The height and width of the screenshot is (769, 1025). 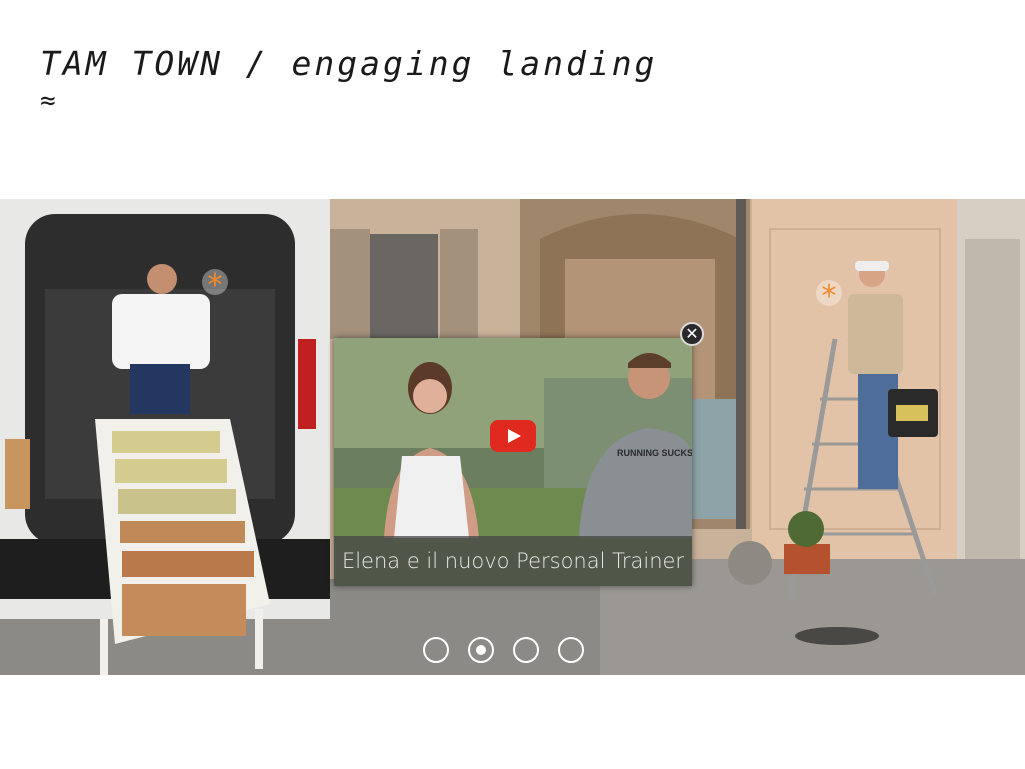 What do you see at coordinates (215, 286) in the screenshot?
I see `hotspot-marker-van: *` at bounding box center [215, 286].